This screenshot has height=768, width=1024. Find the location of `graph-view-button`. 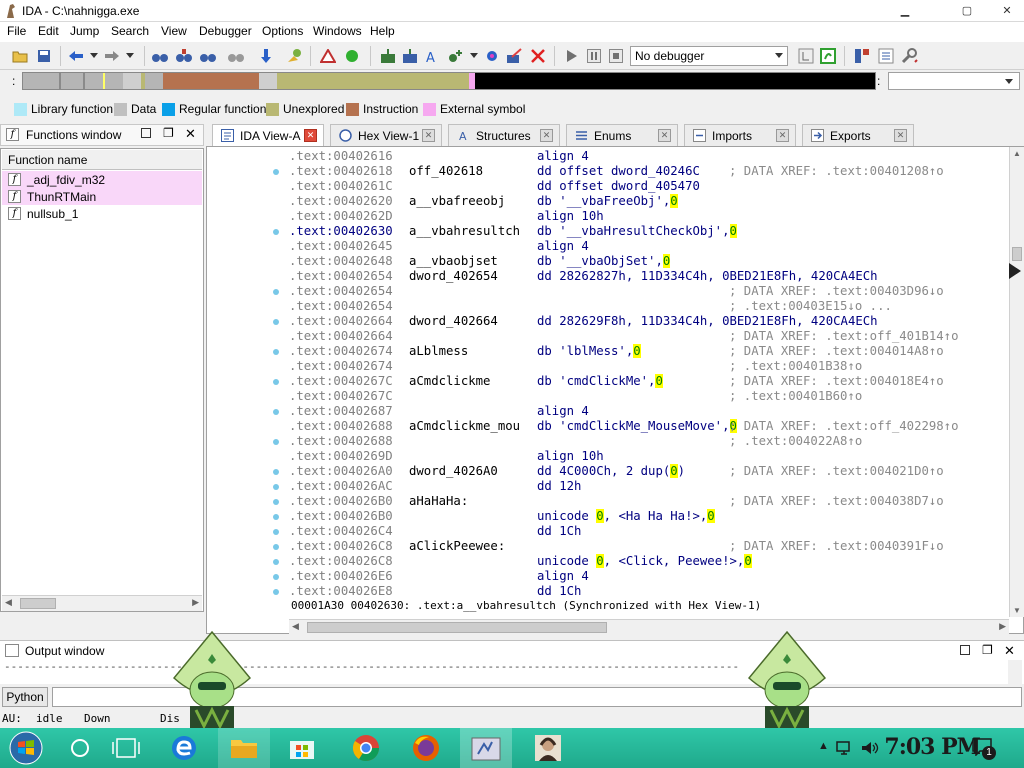

graph-view-button is located at coordinates (328, 56).